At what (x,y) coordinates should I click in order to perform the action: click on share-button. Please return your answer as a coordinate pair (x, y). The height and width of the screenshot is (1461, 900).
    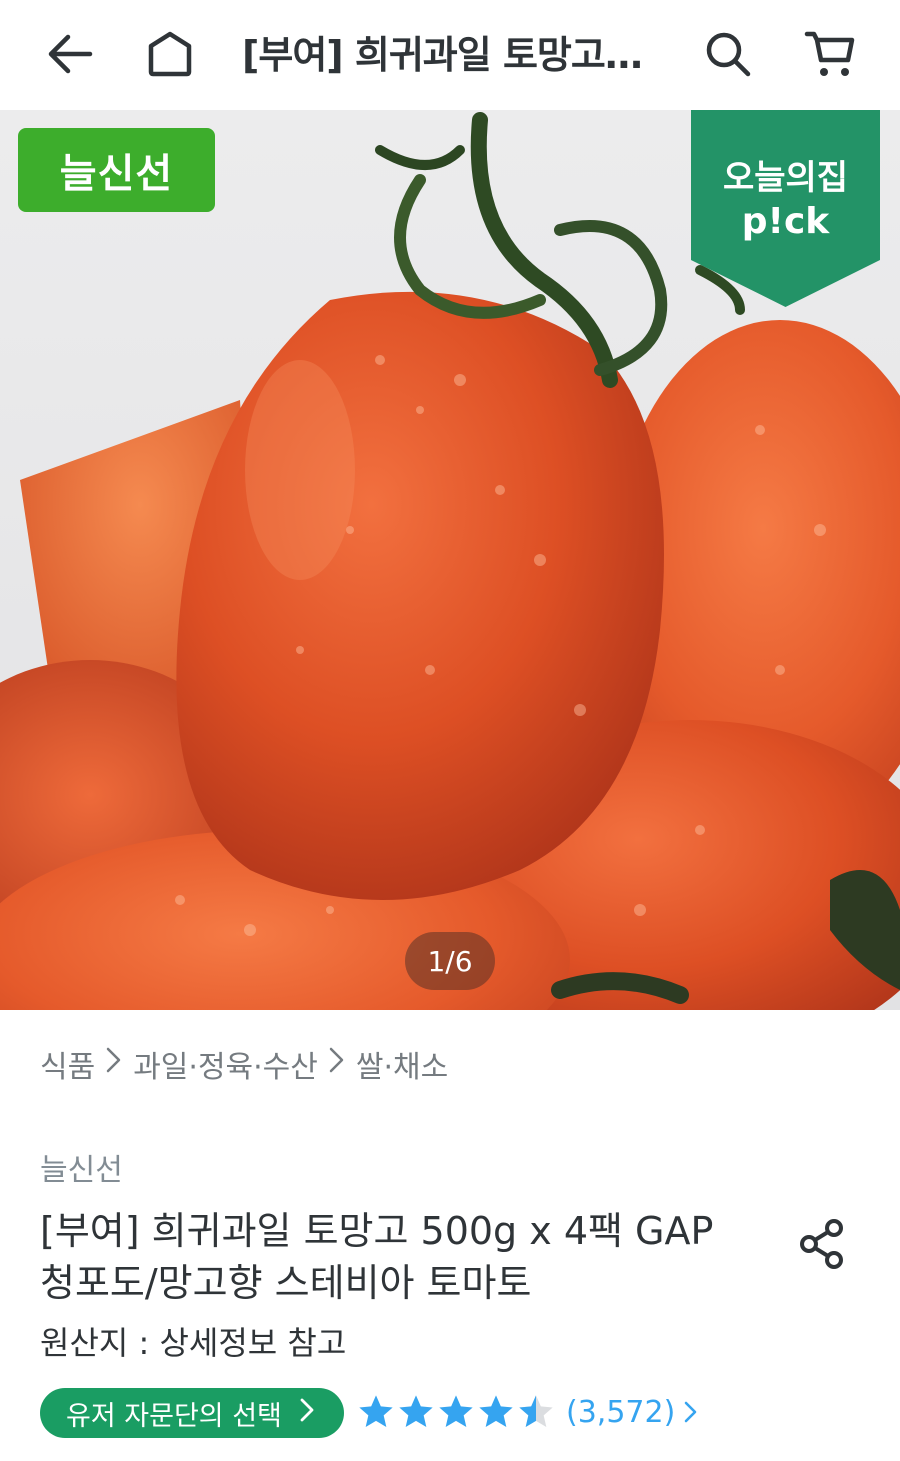
    Looking at the image, I should click on (822, 1244).